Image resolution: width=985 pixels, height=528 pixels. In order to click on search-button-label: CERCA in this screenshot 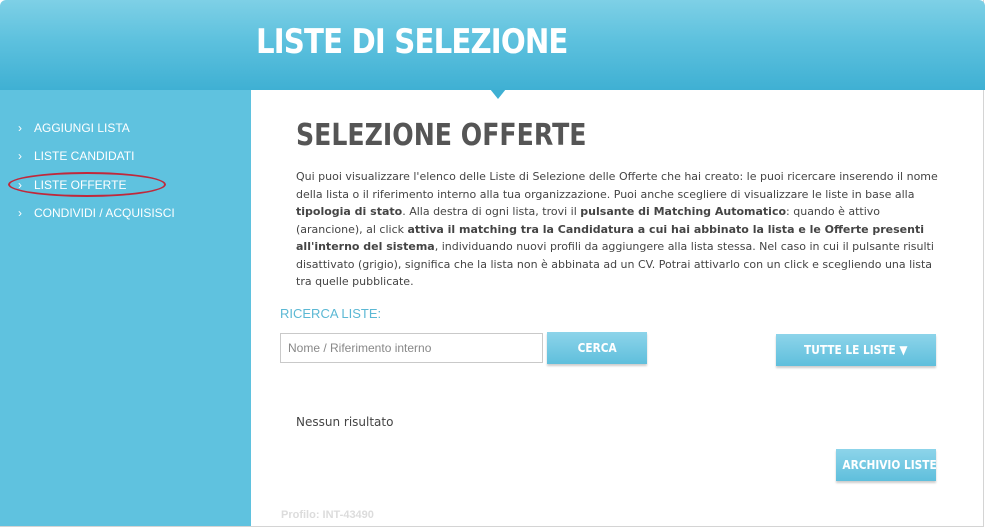, I will do `click(597, 348)`.